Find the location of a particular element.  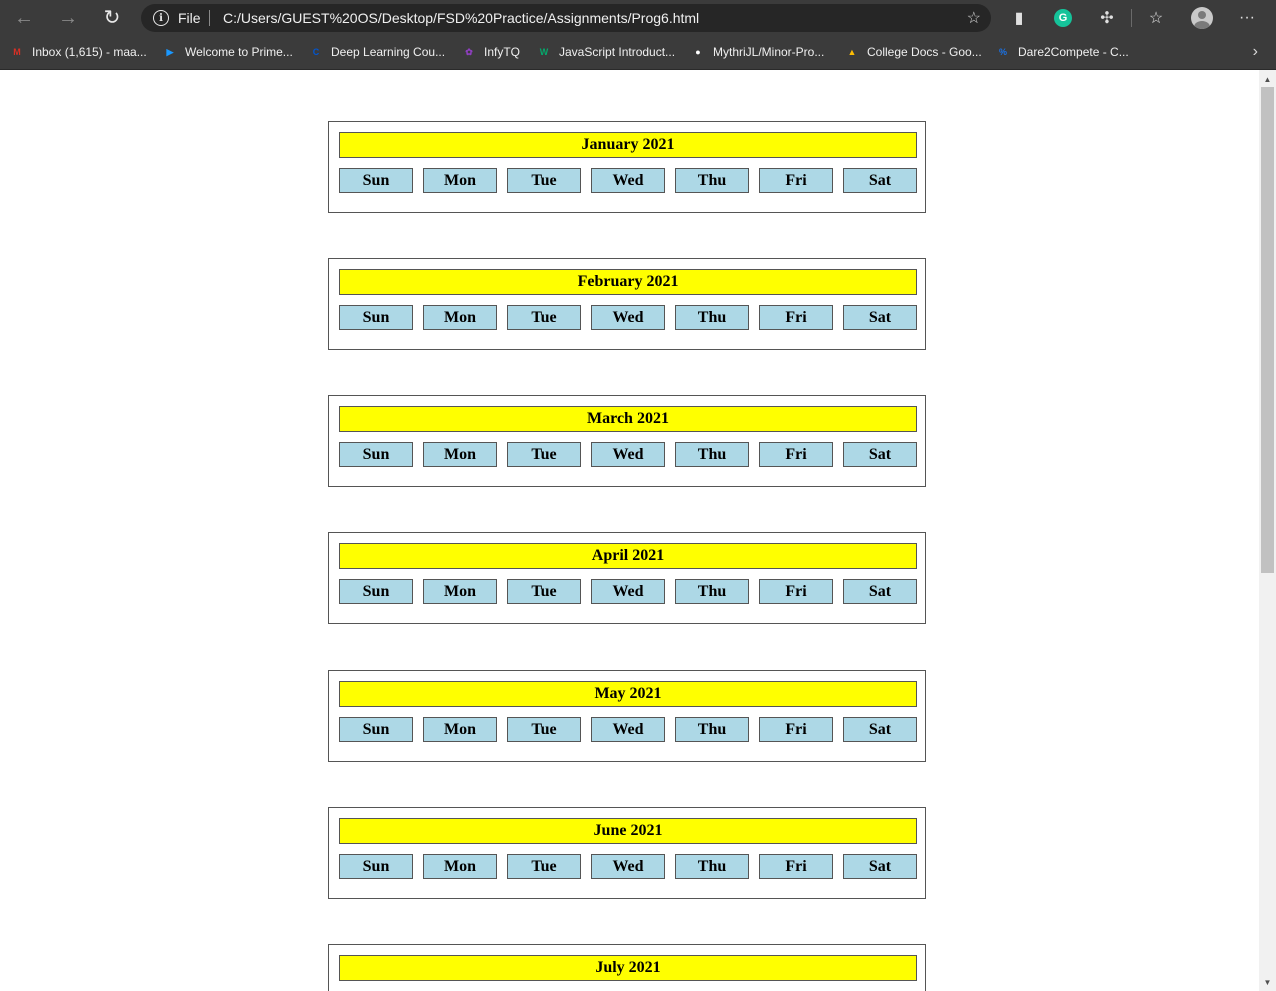

bookmark-item: ✿ InfyTQ is located at coordinates (491, 52).